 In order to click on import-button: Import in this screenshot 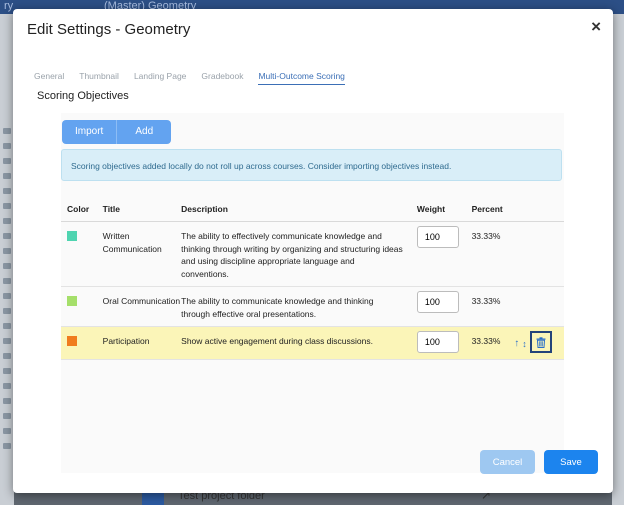, I will do `click(90, 132)`.